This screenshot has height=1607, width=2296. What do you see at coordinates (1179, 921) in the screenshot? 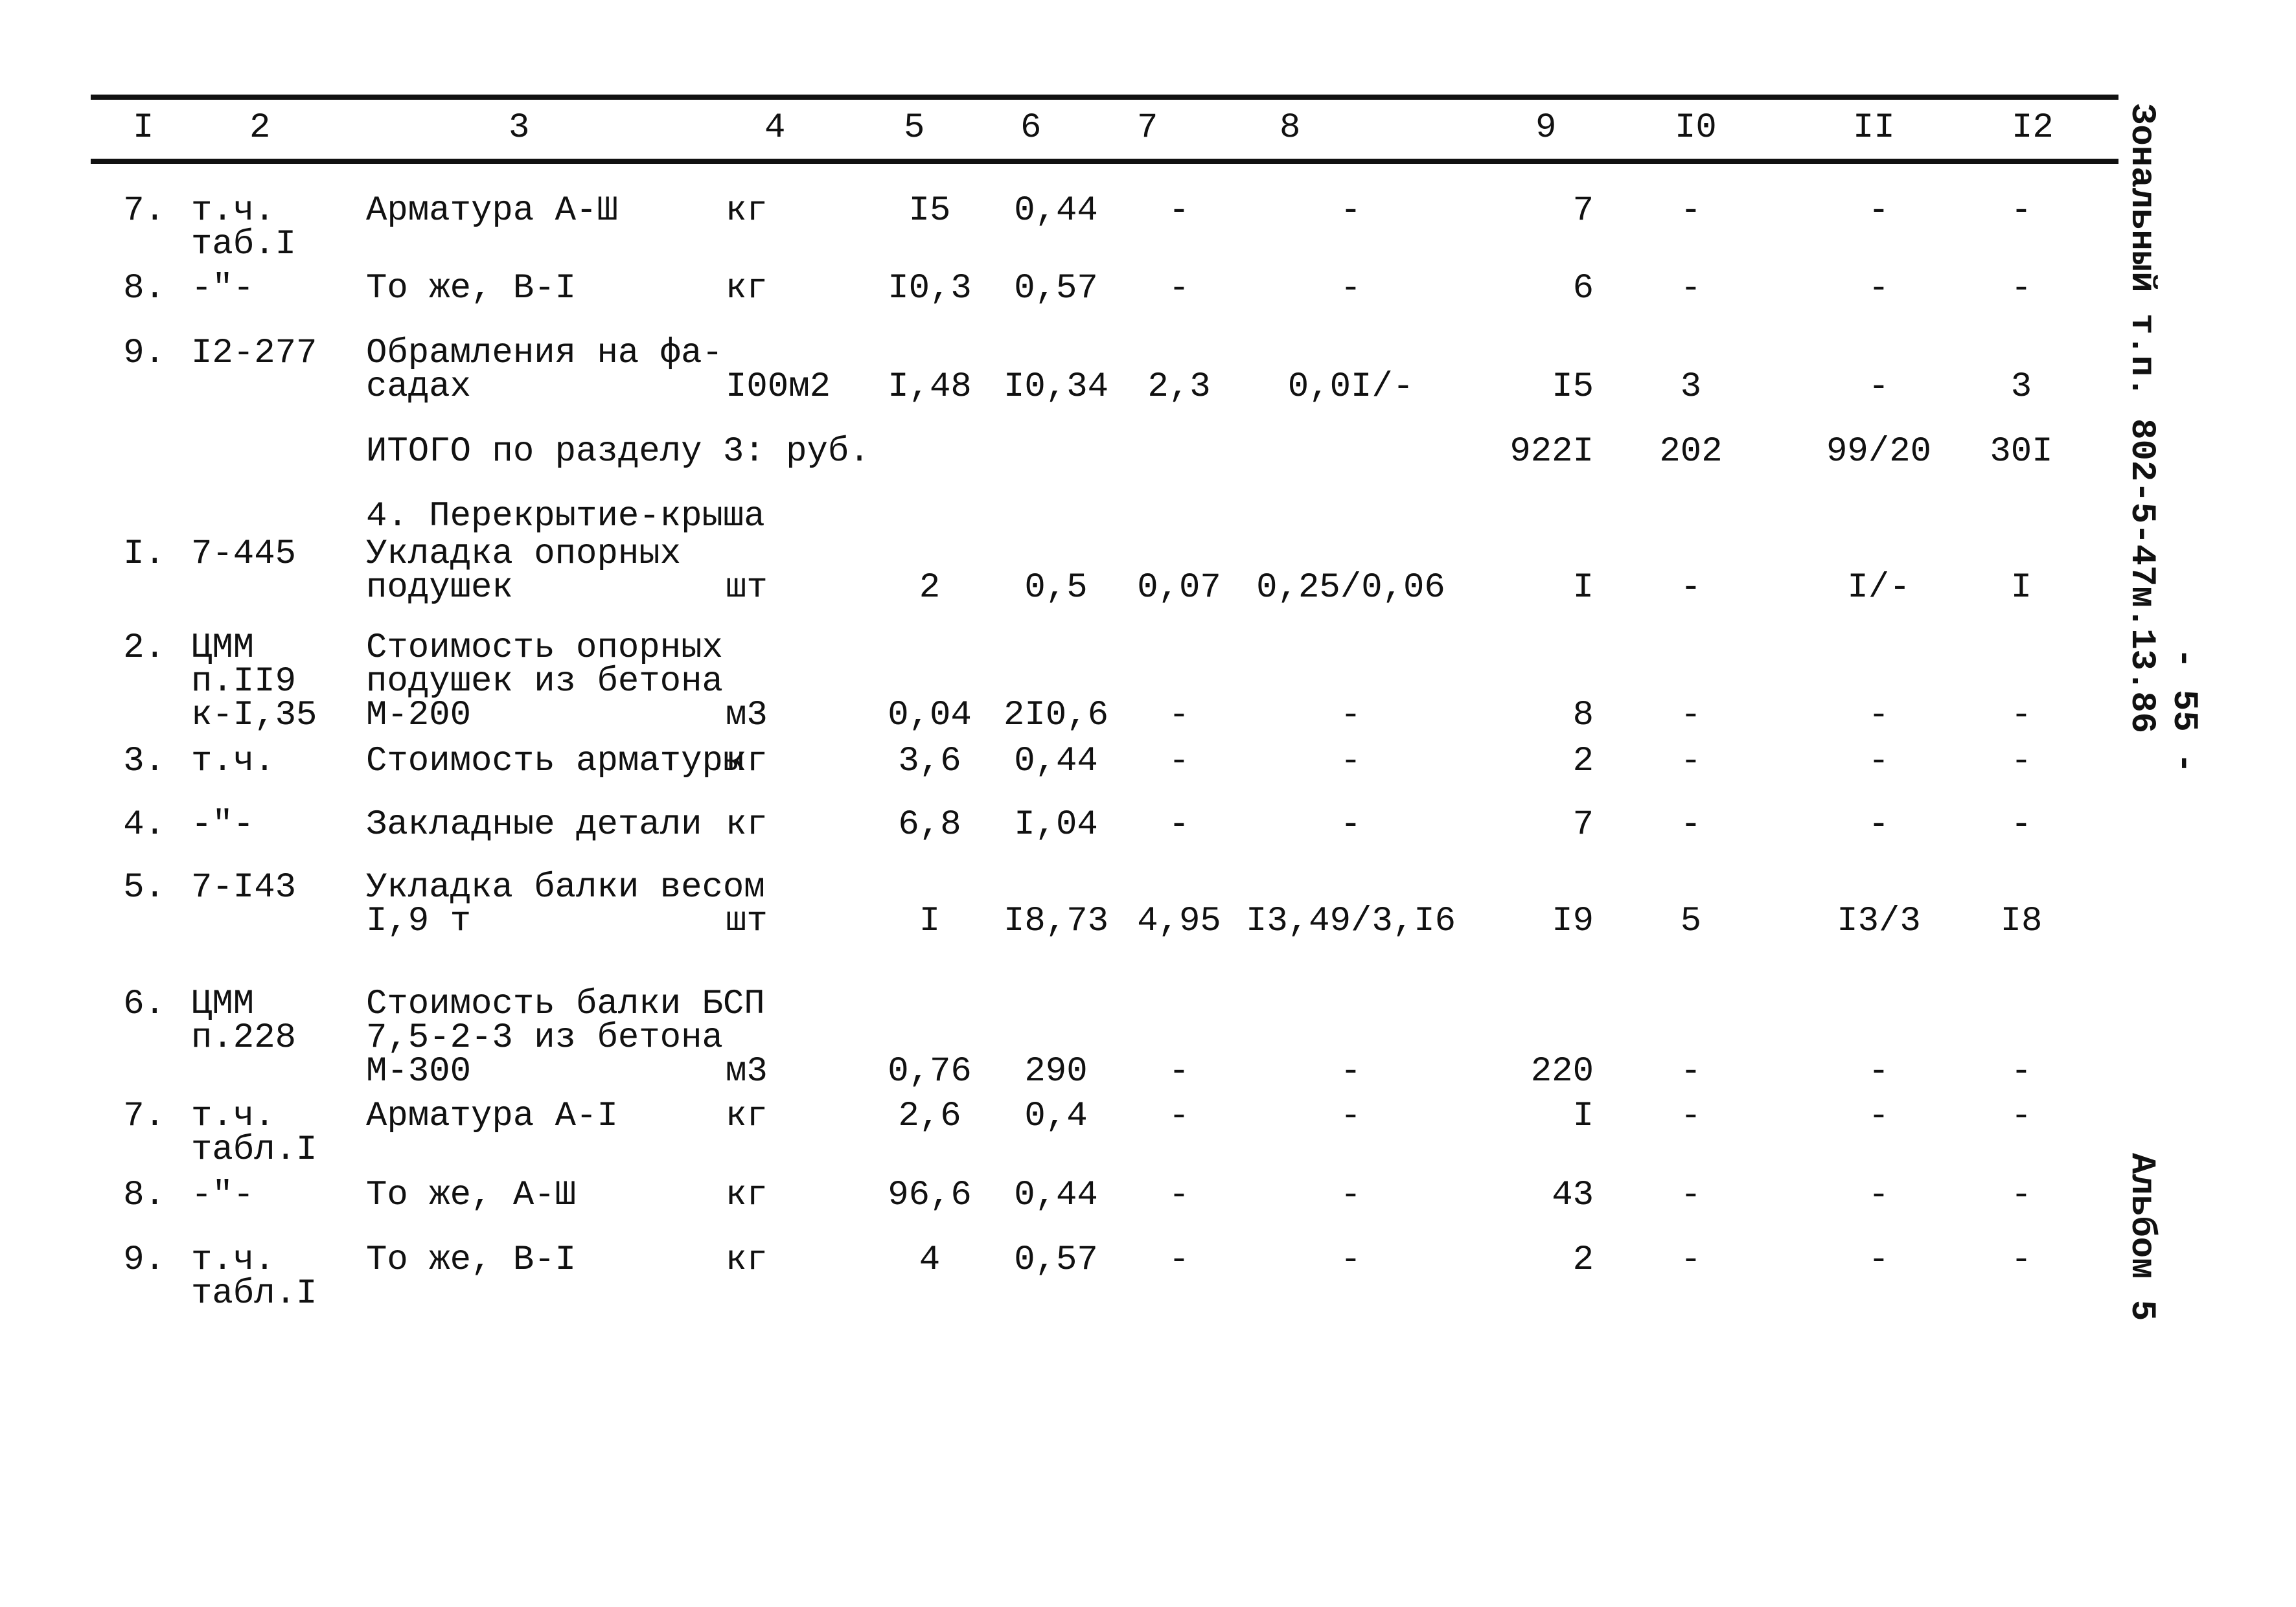
I see `col7: 4,95` at bounding box center [1179, 921].